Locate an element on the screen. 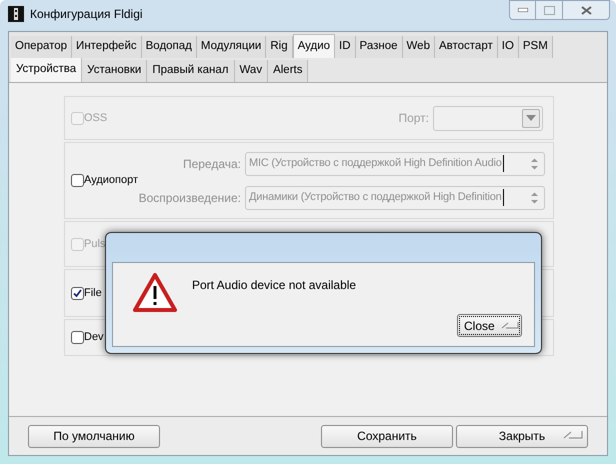 The width and height of the screenshot is (616, 464). warning-icon is located at coordinates (155, 293).